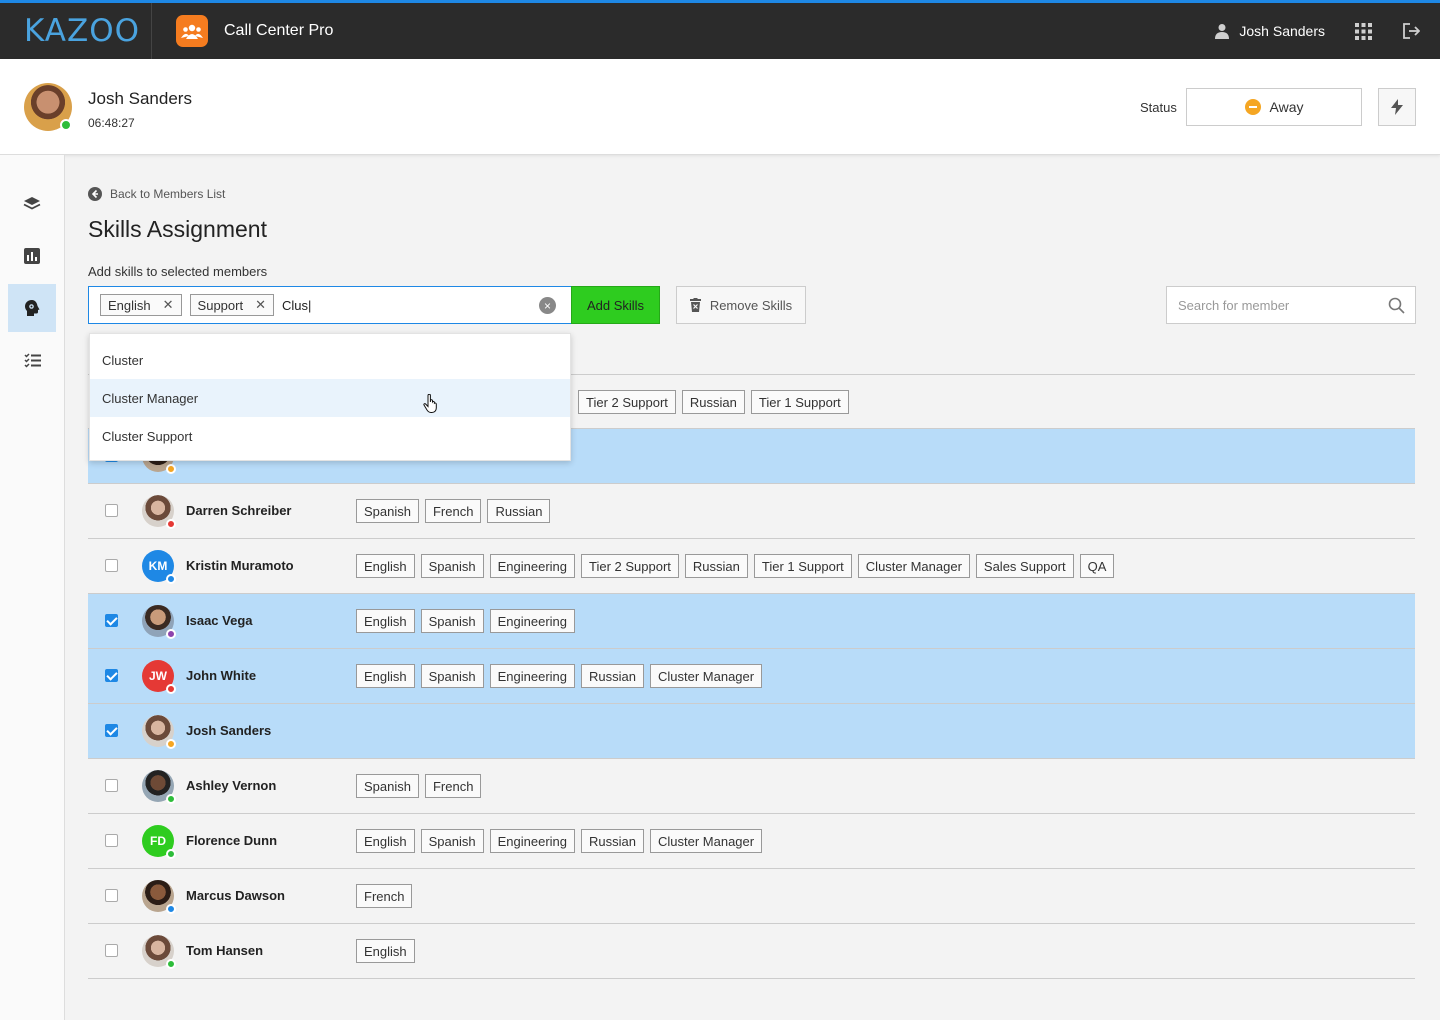 This screenshot has height=1020, width=1440. What do you see at coordinates (630, 566) in the screenshot?
I see `skill-tag: Tier 2 Support` at bounding box center [630, 566].